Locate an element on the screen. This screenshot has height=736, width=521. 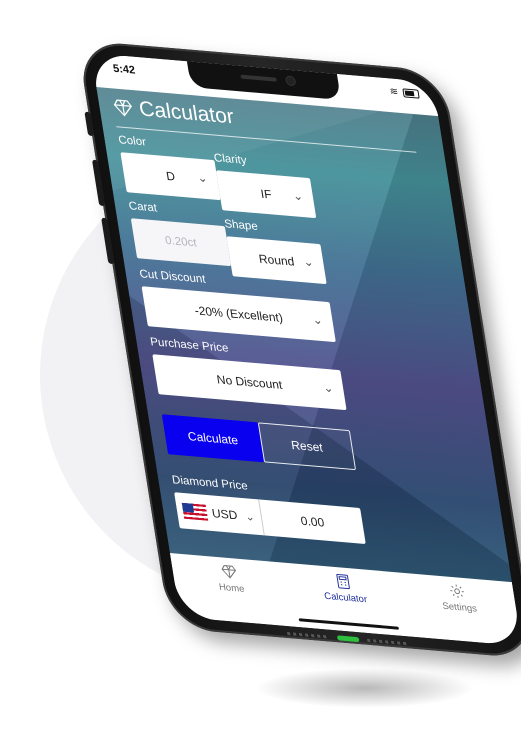
cut-discount-select: -20% (Excellent) ⌄ is located at coordinates (238, 314).